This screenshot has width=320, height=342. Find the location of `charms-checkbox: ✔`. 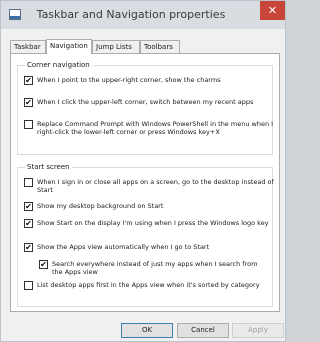

charms-checkbox: ✔ is located at coordinates (28, 80).